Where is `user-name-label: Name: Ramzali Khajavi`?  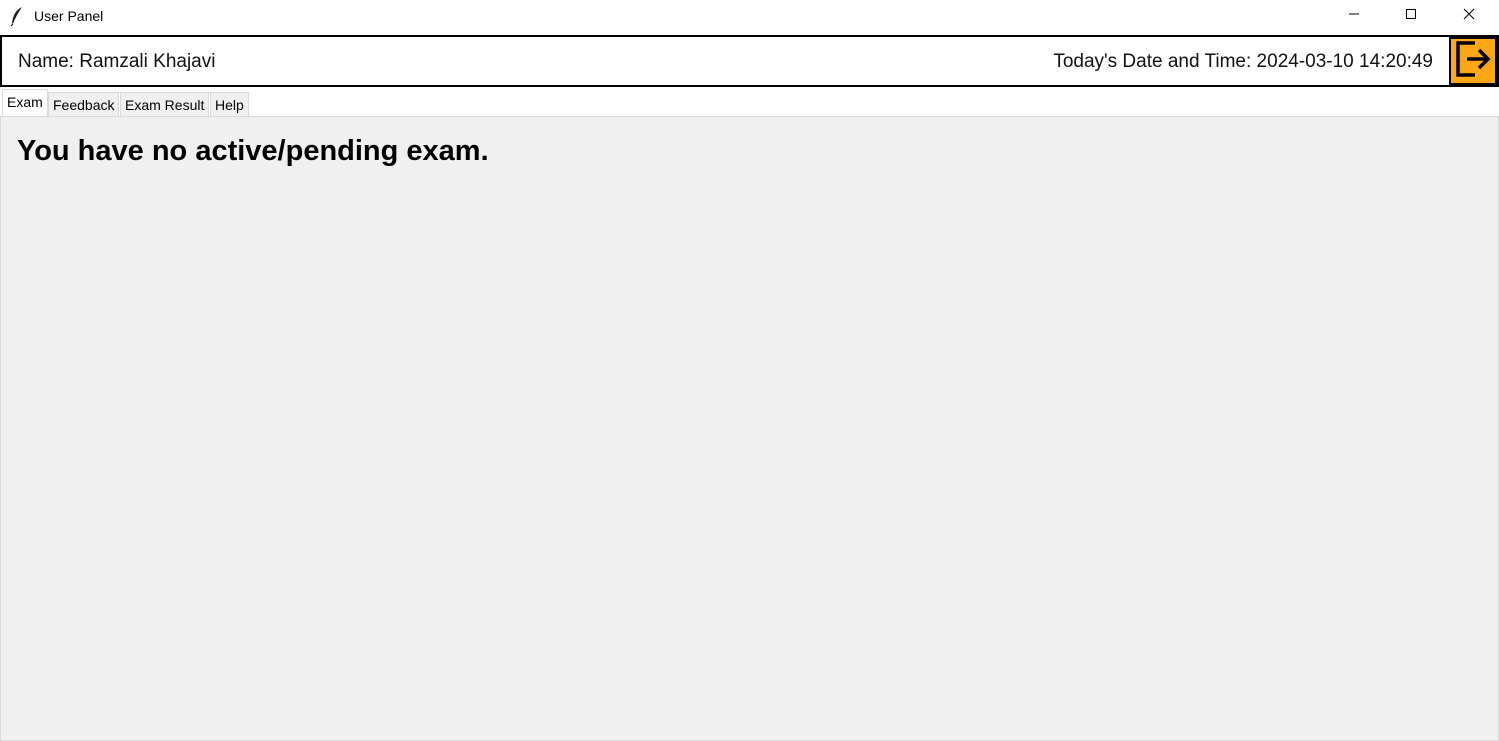
user-name-label: Name: Ramzali Khajavi is located at coordinates (117, 61).